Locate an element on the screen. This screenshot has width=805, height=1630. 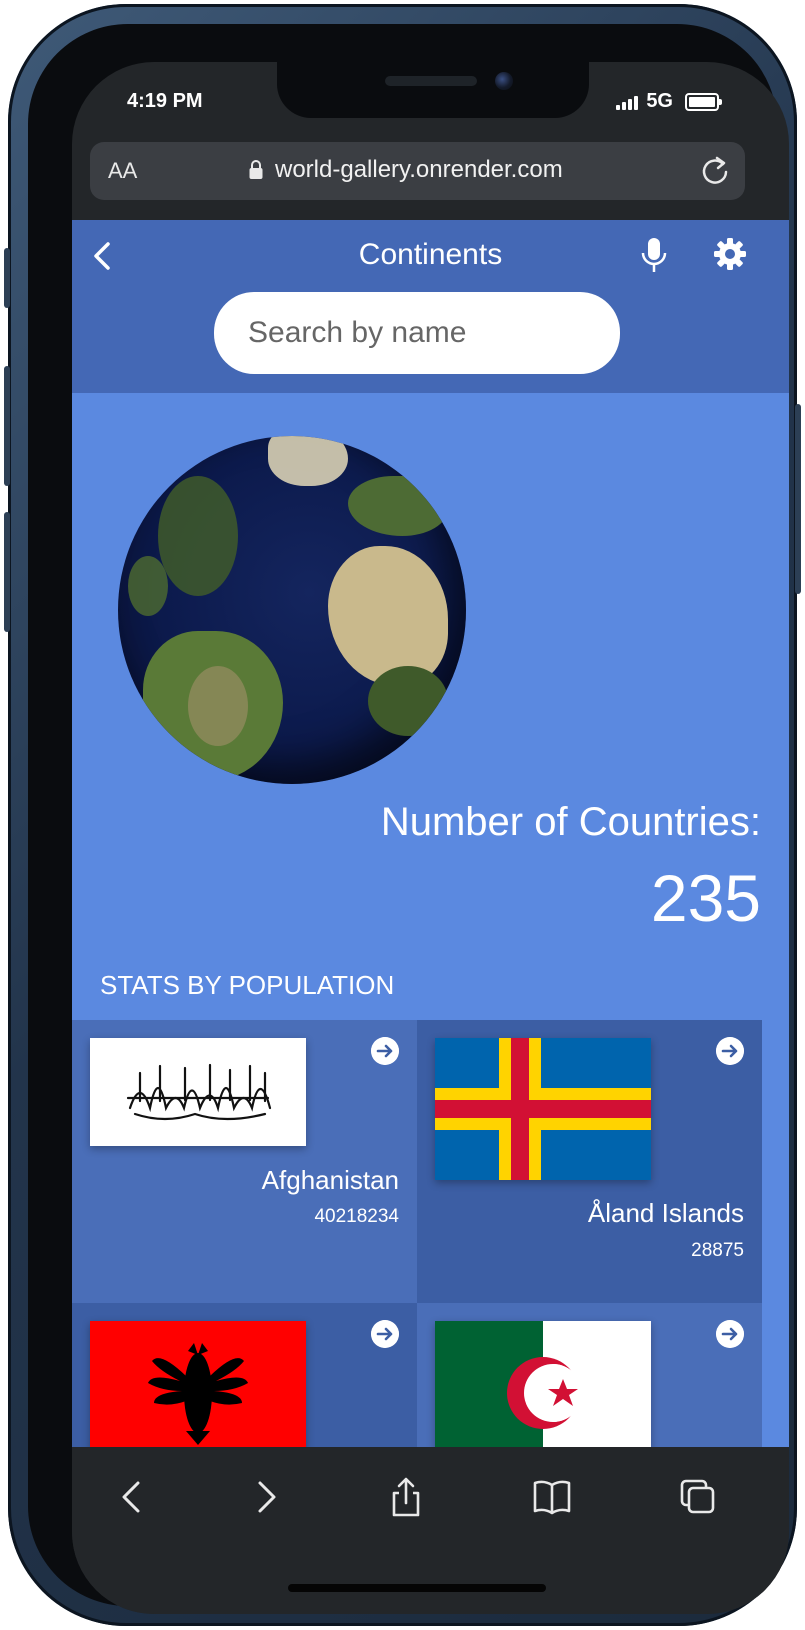
lock-icon is located at coordinates (256, 169).